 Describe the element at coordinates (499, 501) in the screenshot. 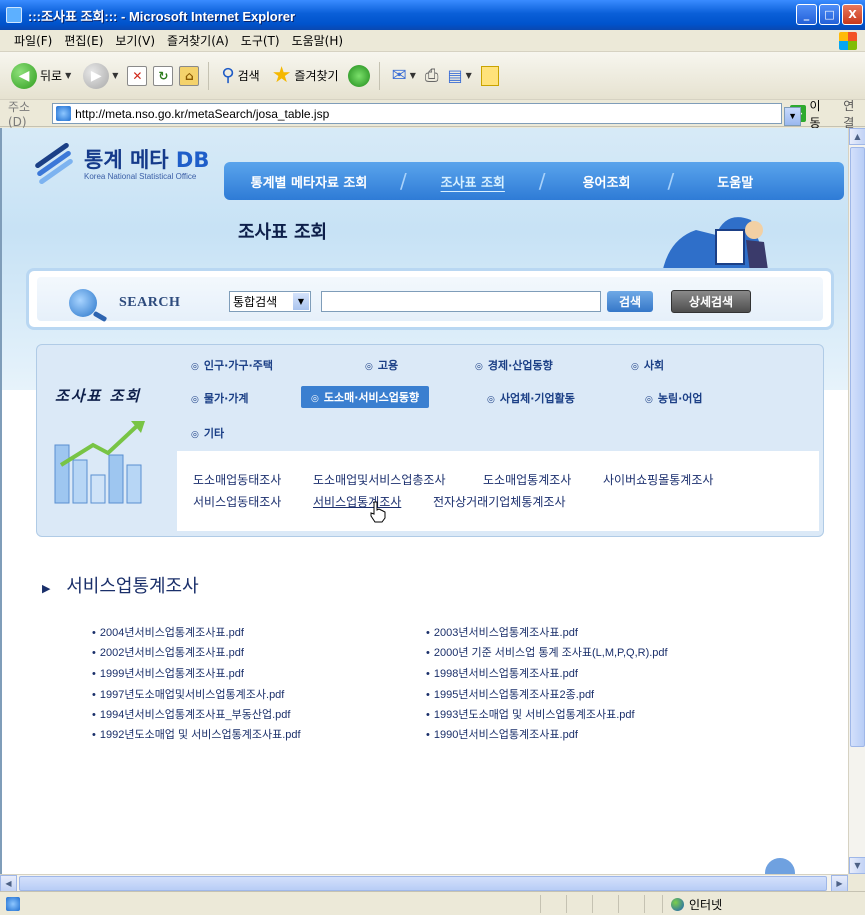

I see `subcategory-link: 전자상거래기업체통계조사` at that location.